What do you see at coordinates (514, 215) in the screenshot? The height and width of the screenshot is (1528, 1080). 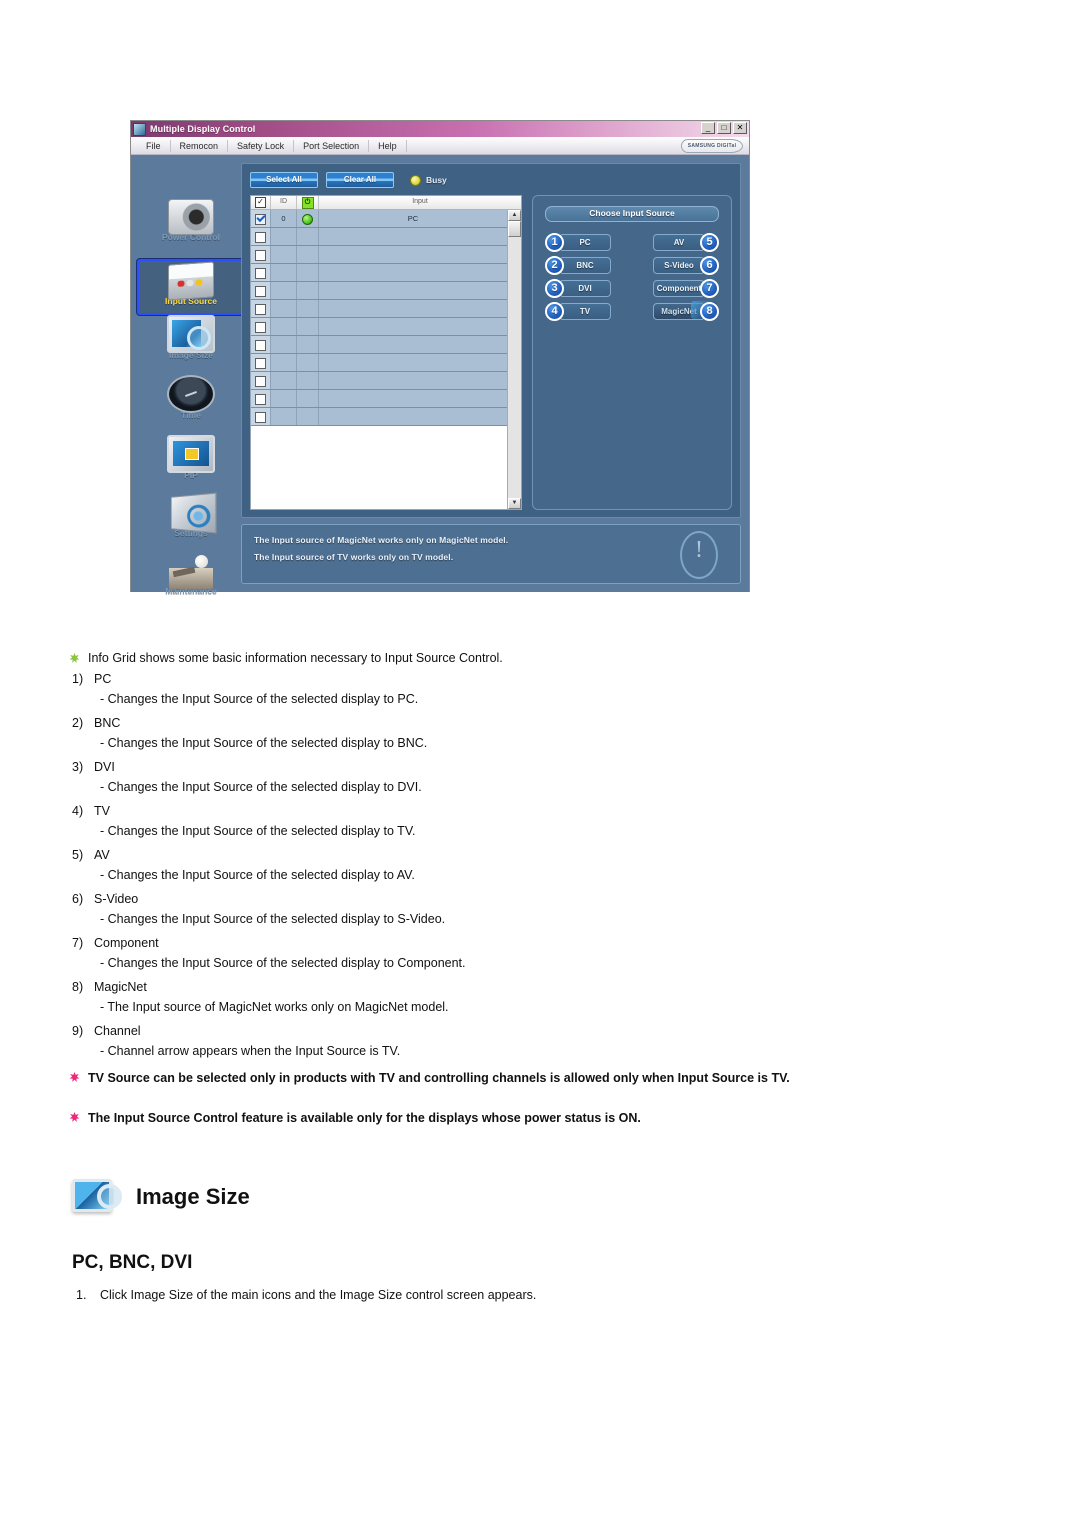 I see `scroll-up-button: ▲` at bounding box center [514, 215].